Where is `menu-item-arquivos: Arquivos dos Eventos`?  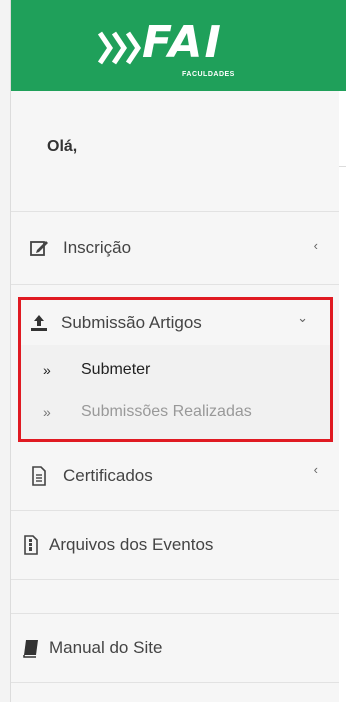 menu-item-arquivos: Arquivos dos Eventos is located at coordinates (175, 545).